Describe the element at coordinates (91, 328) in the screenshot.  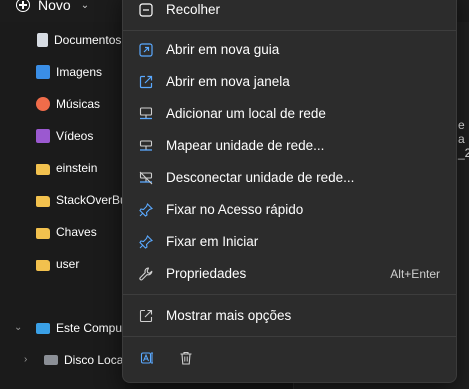
I see `nav-item-label: Este Comput` at that location.